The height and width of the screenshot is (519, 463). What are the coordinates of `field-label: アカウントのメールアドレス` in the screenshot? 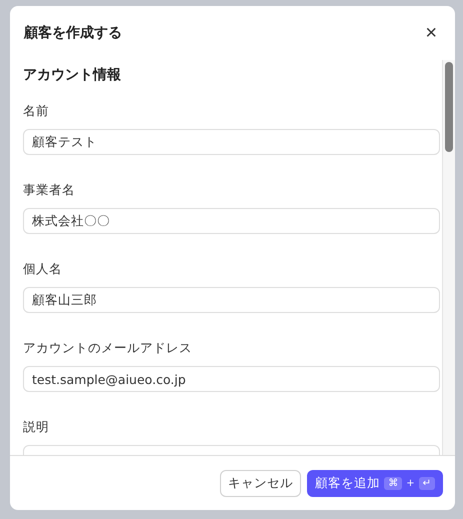 It's located at (108, 348).